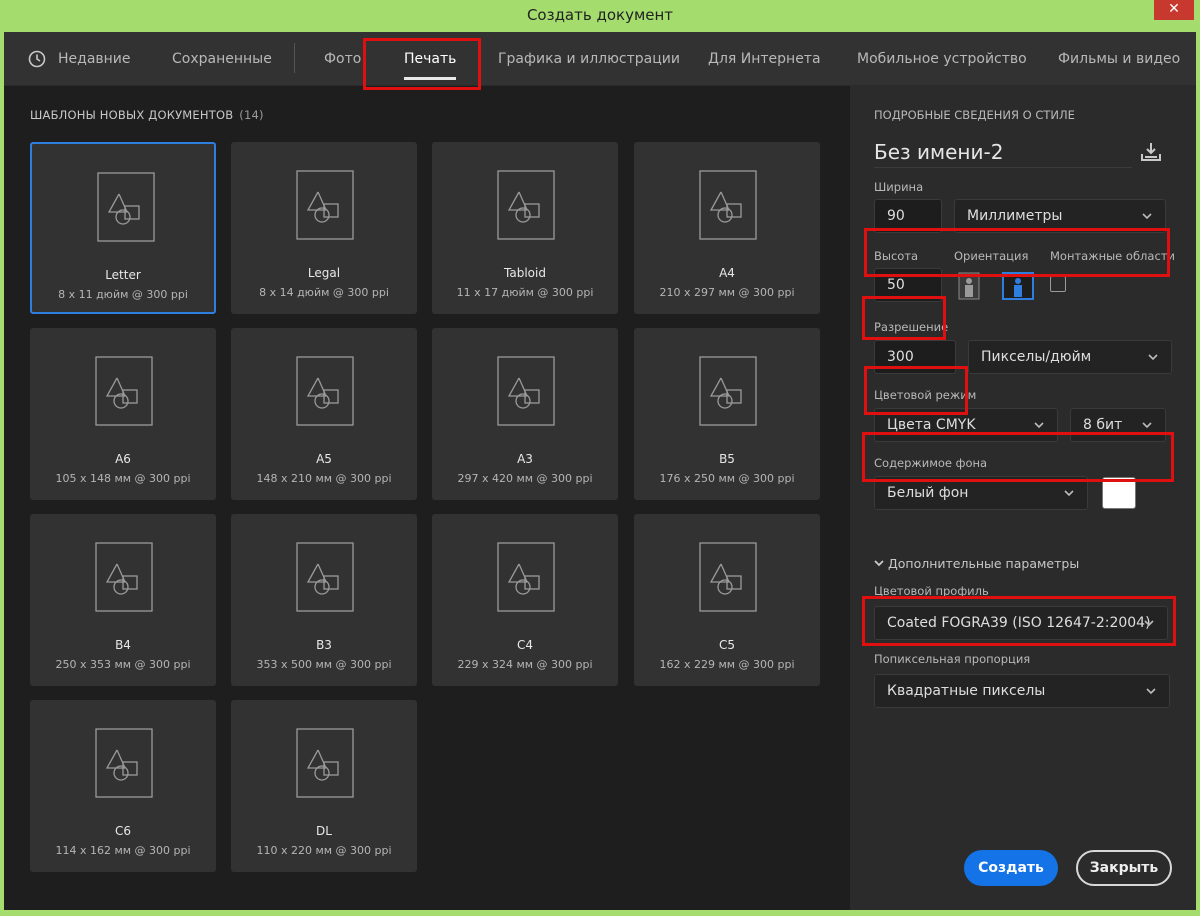 The width and height of the screenshot is (1200, 916). Describe the element at coordinates (764, 59) in the screenshot. I see `tab-web: Для Интернета` at that location.